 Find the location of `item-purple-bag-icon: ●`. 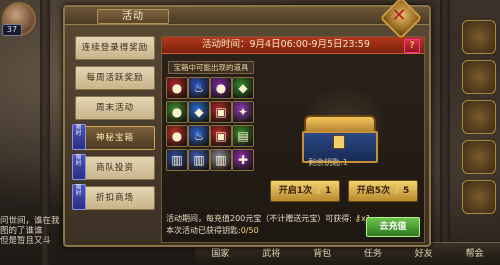

item-purple-bag-icon: ● is located at coordinates (221, 88).